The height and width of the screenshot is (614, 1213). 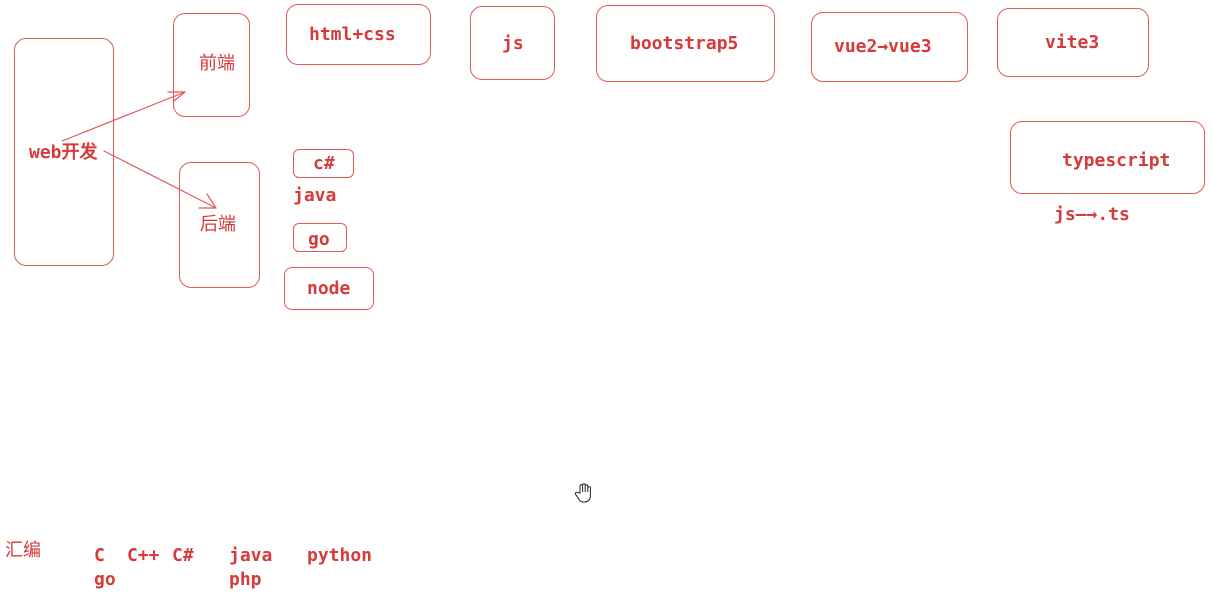 What do you see at coordinates (63, 152) in the screenshot?
I see `web-dev-label: web开发` at bounding box center [63, 152].